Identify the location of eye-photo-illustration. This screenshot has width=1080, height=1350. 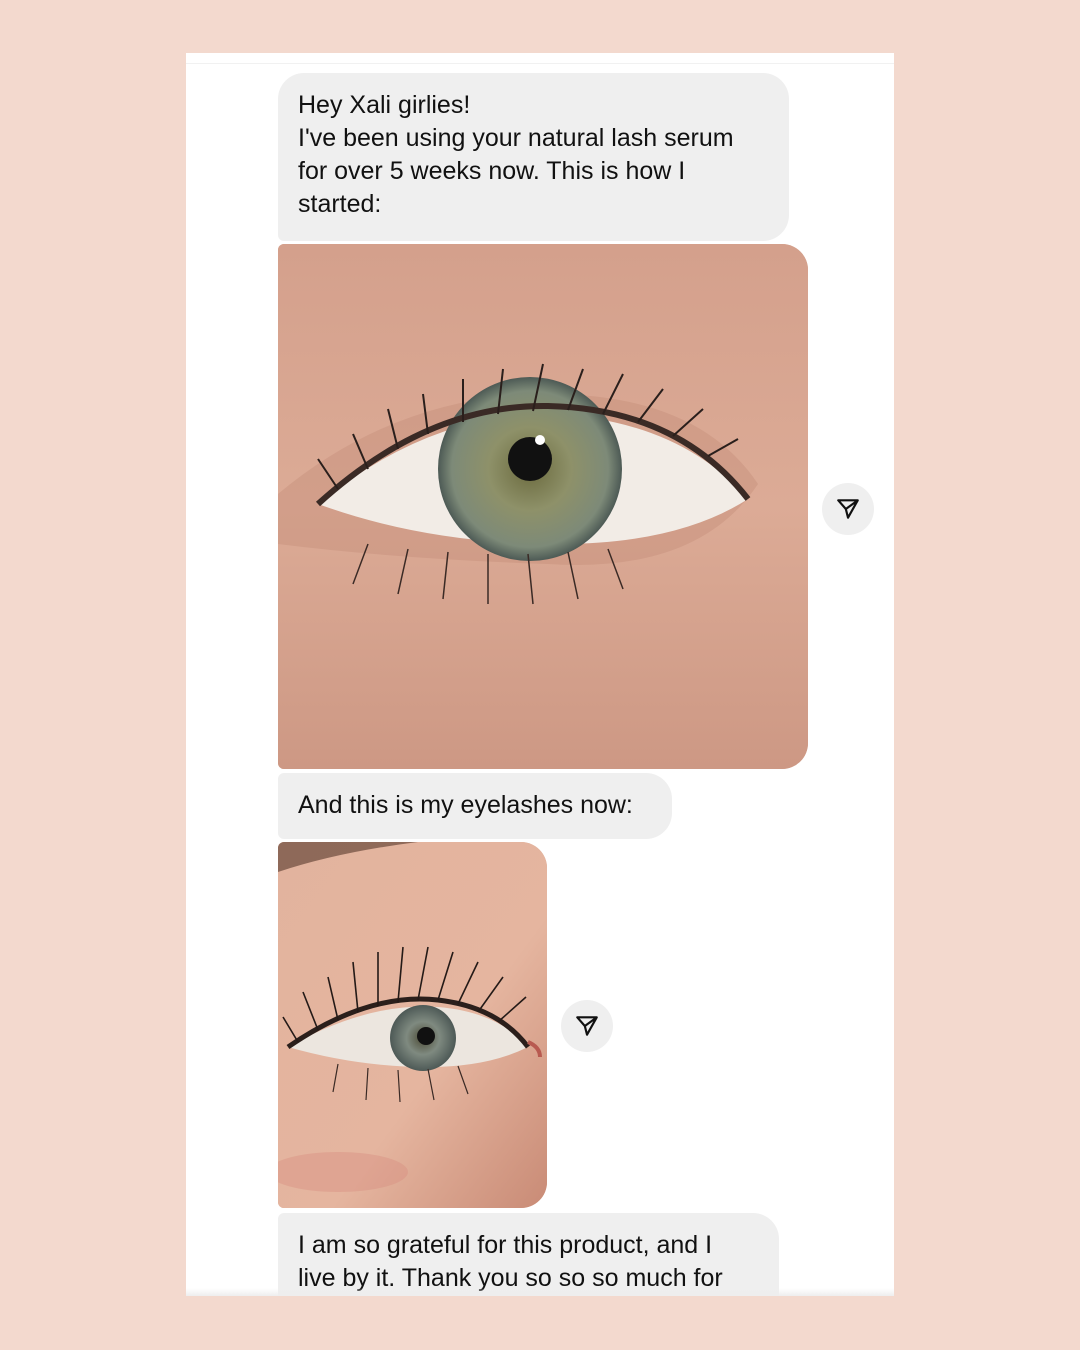
(412, 1025).